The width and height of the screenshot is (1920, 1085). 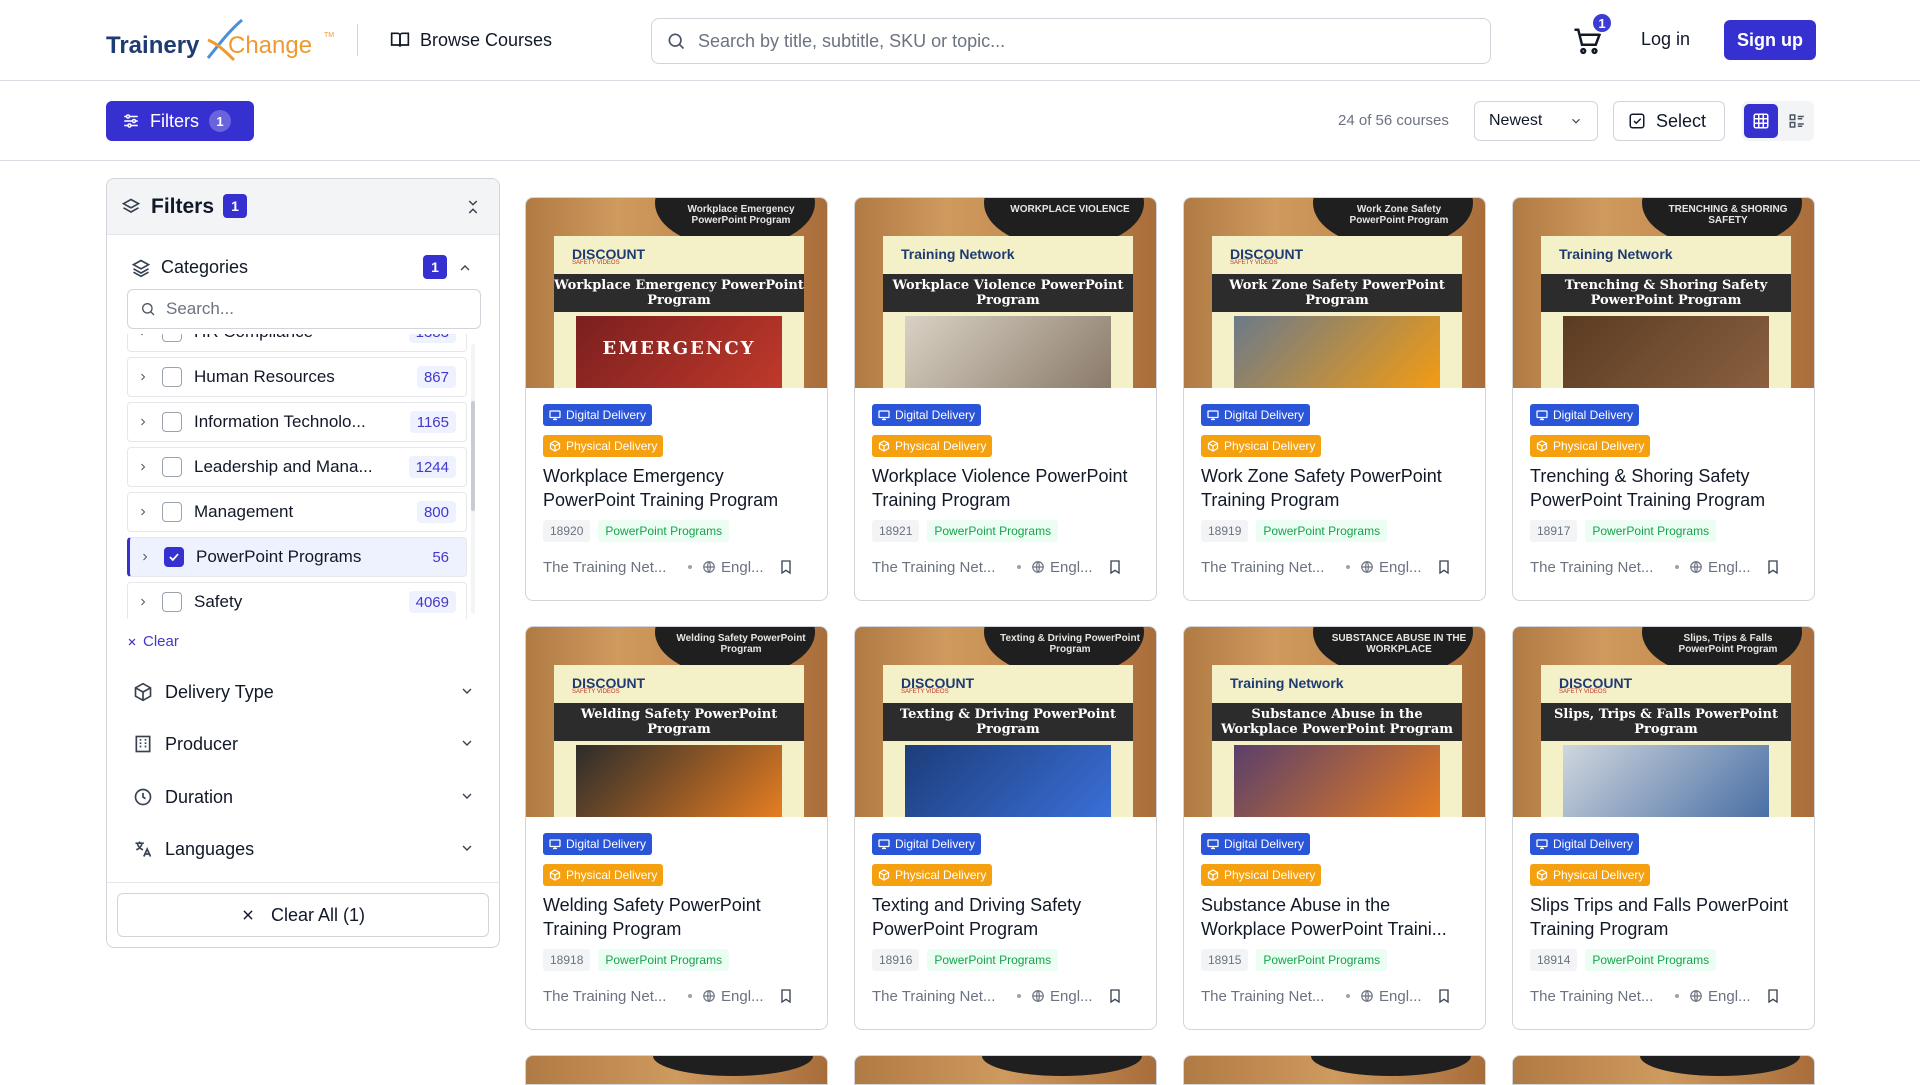 What do you see at coordinates (1078, 41) in the screenshot?
I see `course-search-input` at bounding box center [1078, 41].